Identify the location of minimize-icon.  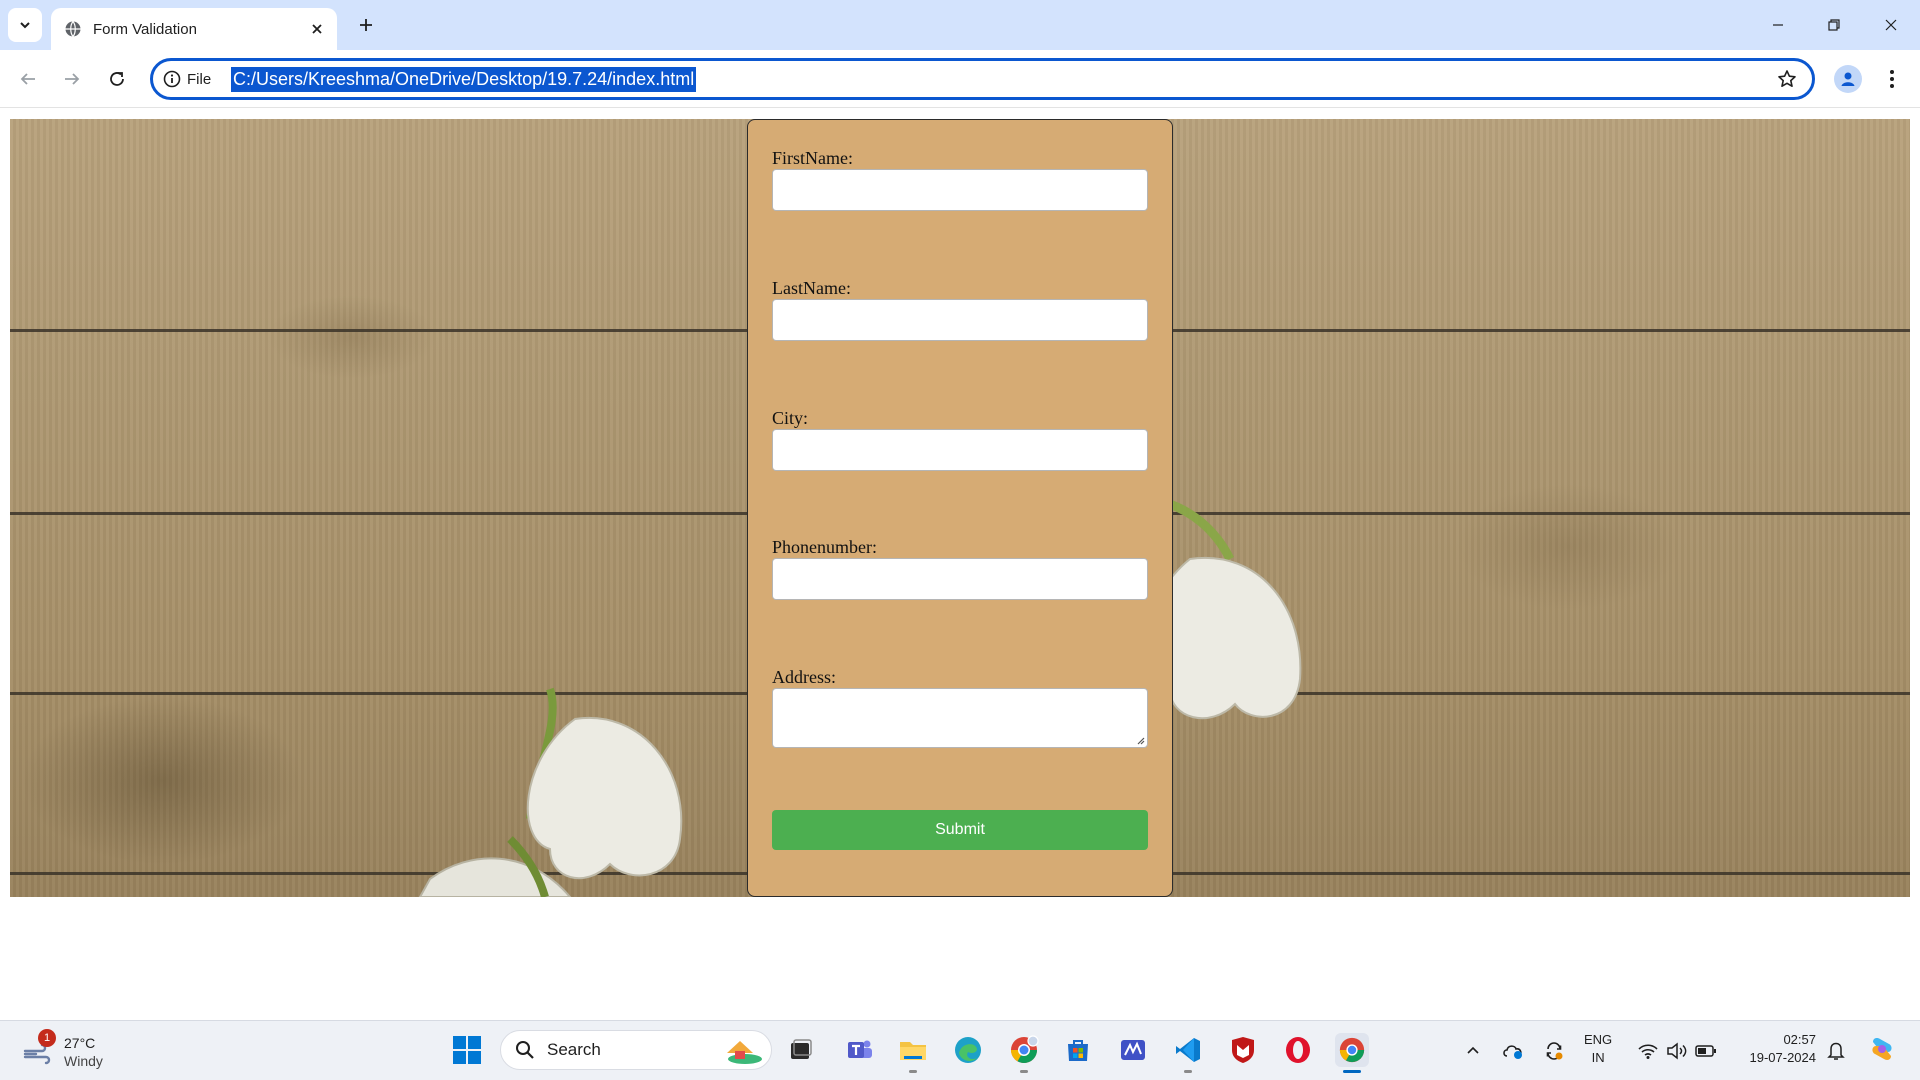
(1778, 25).